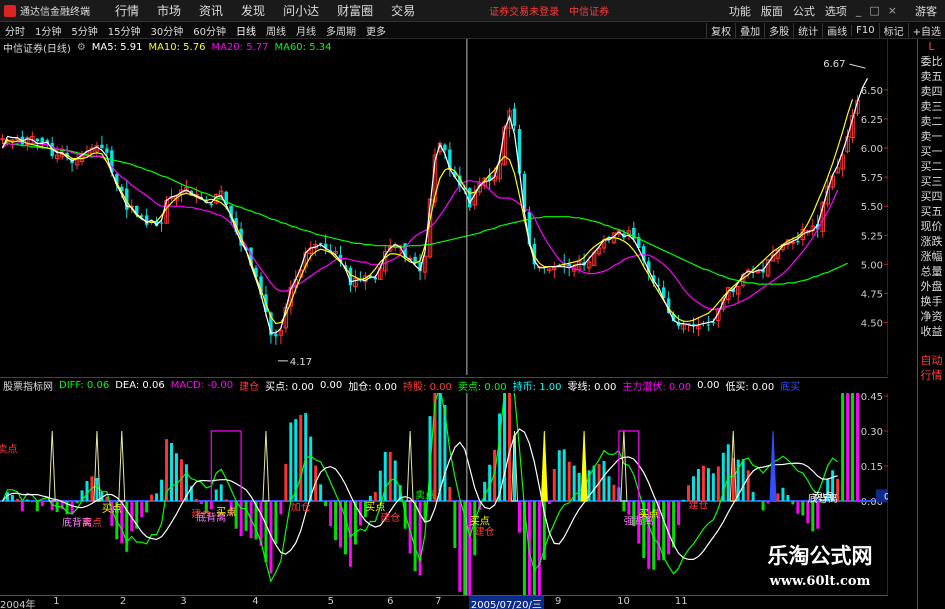  What do you see at coordinates (872, 294) in the screenshot?
I see `price-label-7: 4.75` at bounding box center [872, 294].